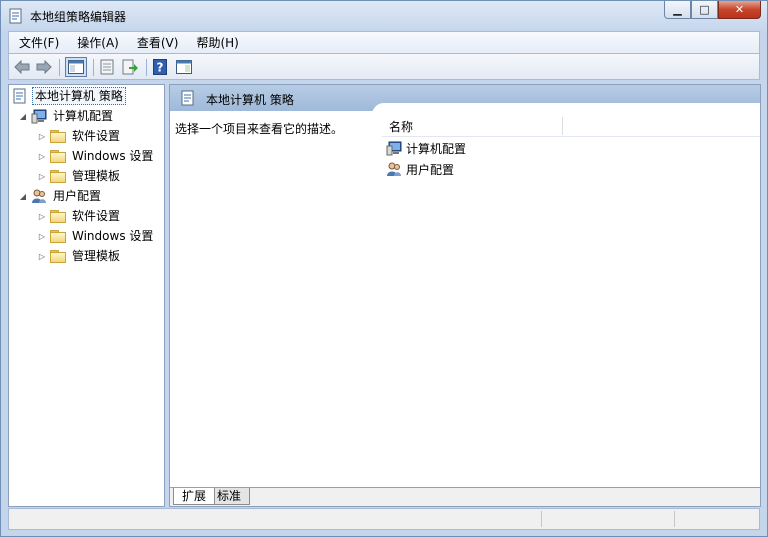 This screenshot has height=537, width=768. I want to click on tree-item-user-config: ◢ 用户配置, so click(60, 196).